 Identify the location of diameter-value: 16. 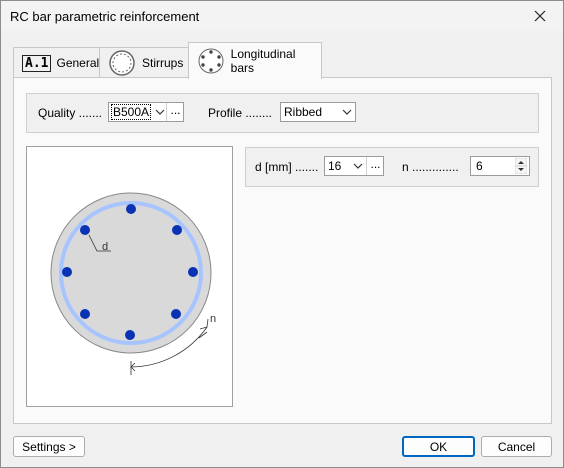
(335, 166).